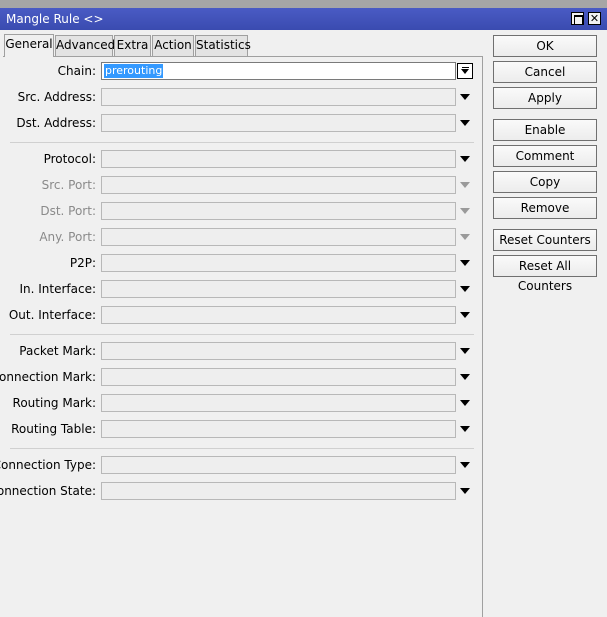 This screenshot has width=607, height=617. Describe the element at coordinates (545, 72) in the screenshot. I see `cancel-button: Cancel` at that location.